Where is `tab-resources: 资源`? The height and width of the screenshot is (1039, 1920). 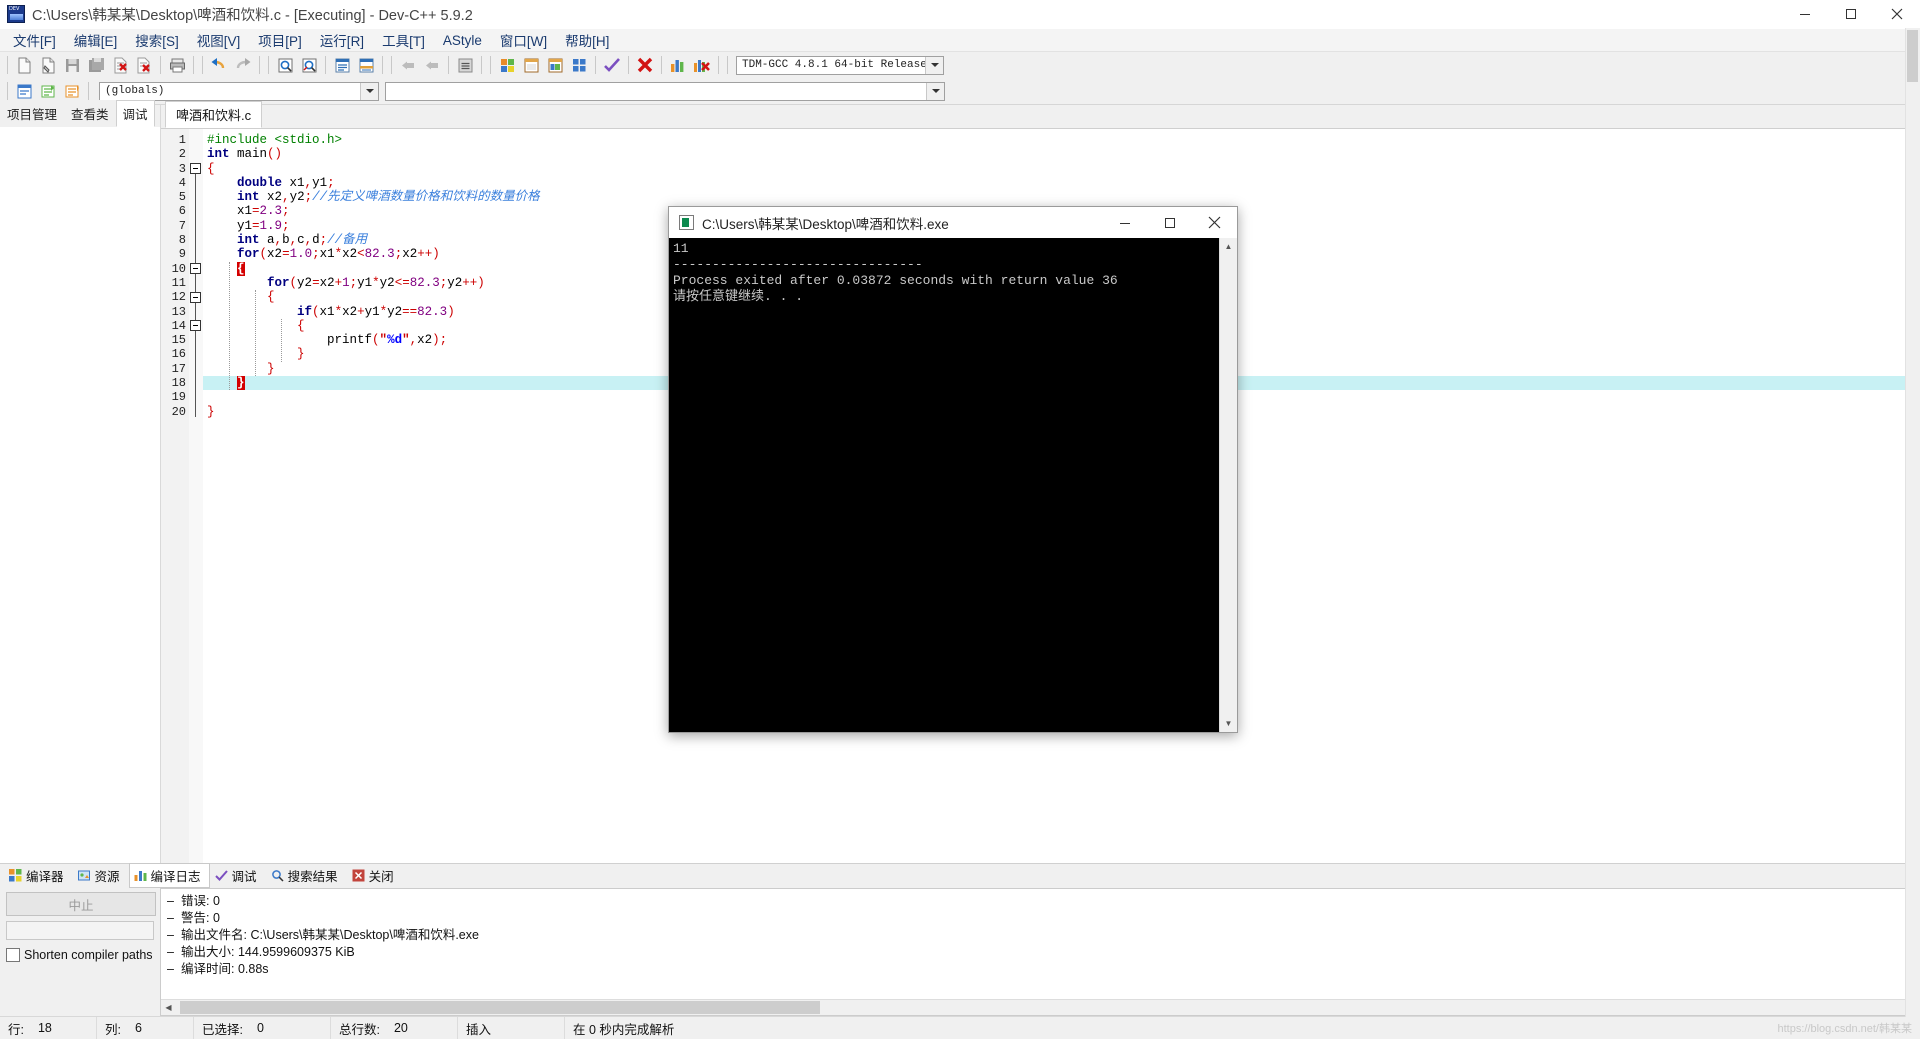 tab-resources: 资源 is located at coordinates (101, 875).